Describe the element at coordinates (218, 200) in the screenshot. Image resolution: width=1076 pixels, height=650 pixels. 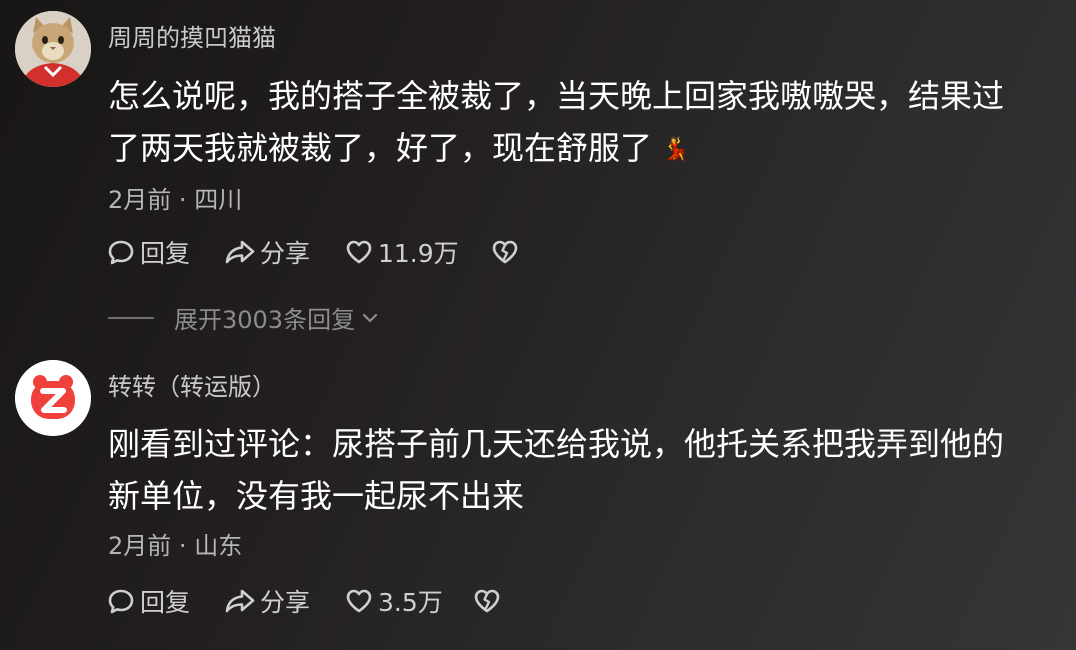
I see `comment-location: 四川` at that location.